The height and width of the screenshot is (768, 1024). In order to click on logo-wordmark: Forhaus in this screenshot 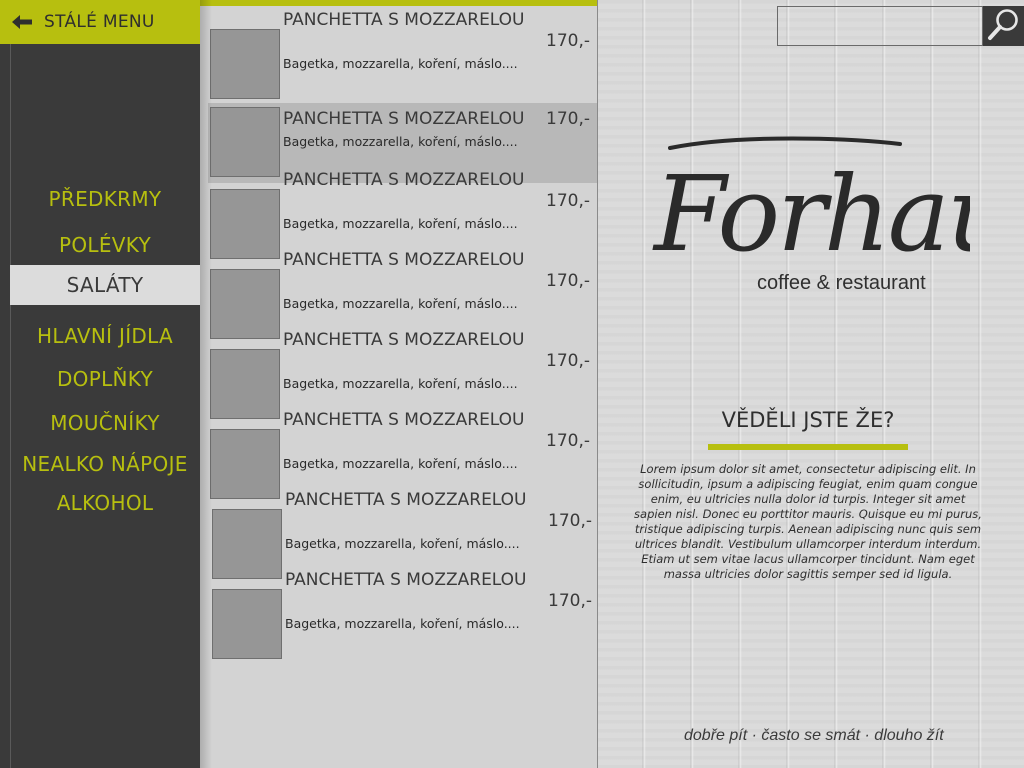, I will do `click(811, 211)`.